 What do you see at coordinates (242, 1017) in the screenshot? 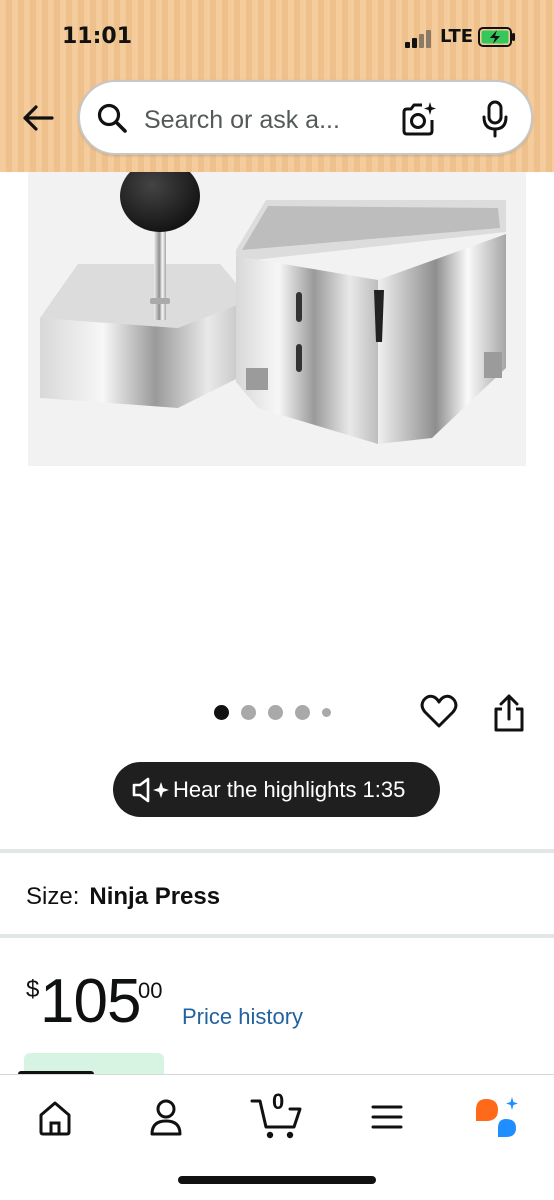
I see `price-history-link: Price history` at bounding box center [242, 1017].